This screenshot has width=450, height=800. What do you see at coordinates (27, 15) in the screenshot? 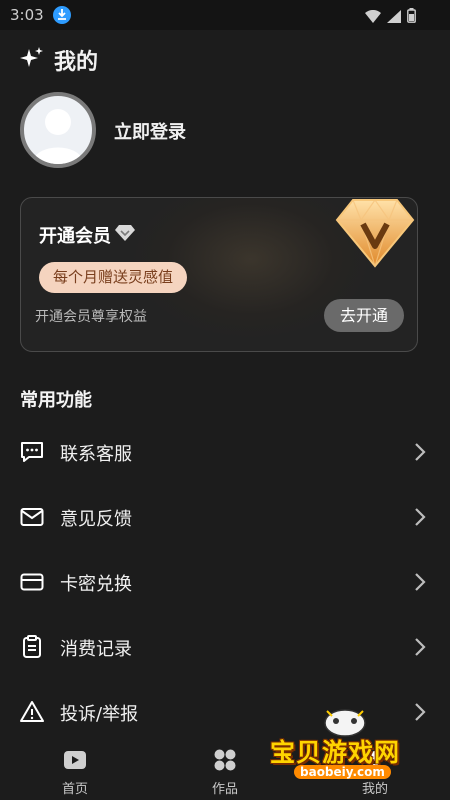
I see `status-time: 3:03` at bounding box center [27, 15].